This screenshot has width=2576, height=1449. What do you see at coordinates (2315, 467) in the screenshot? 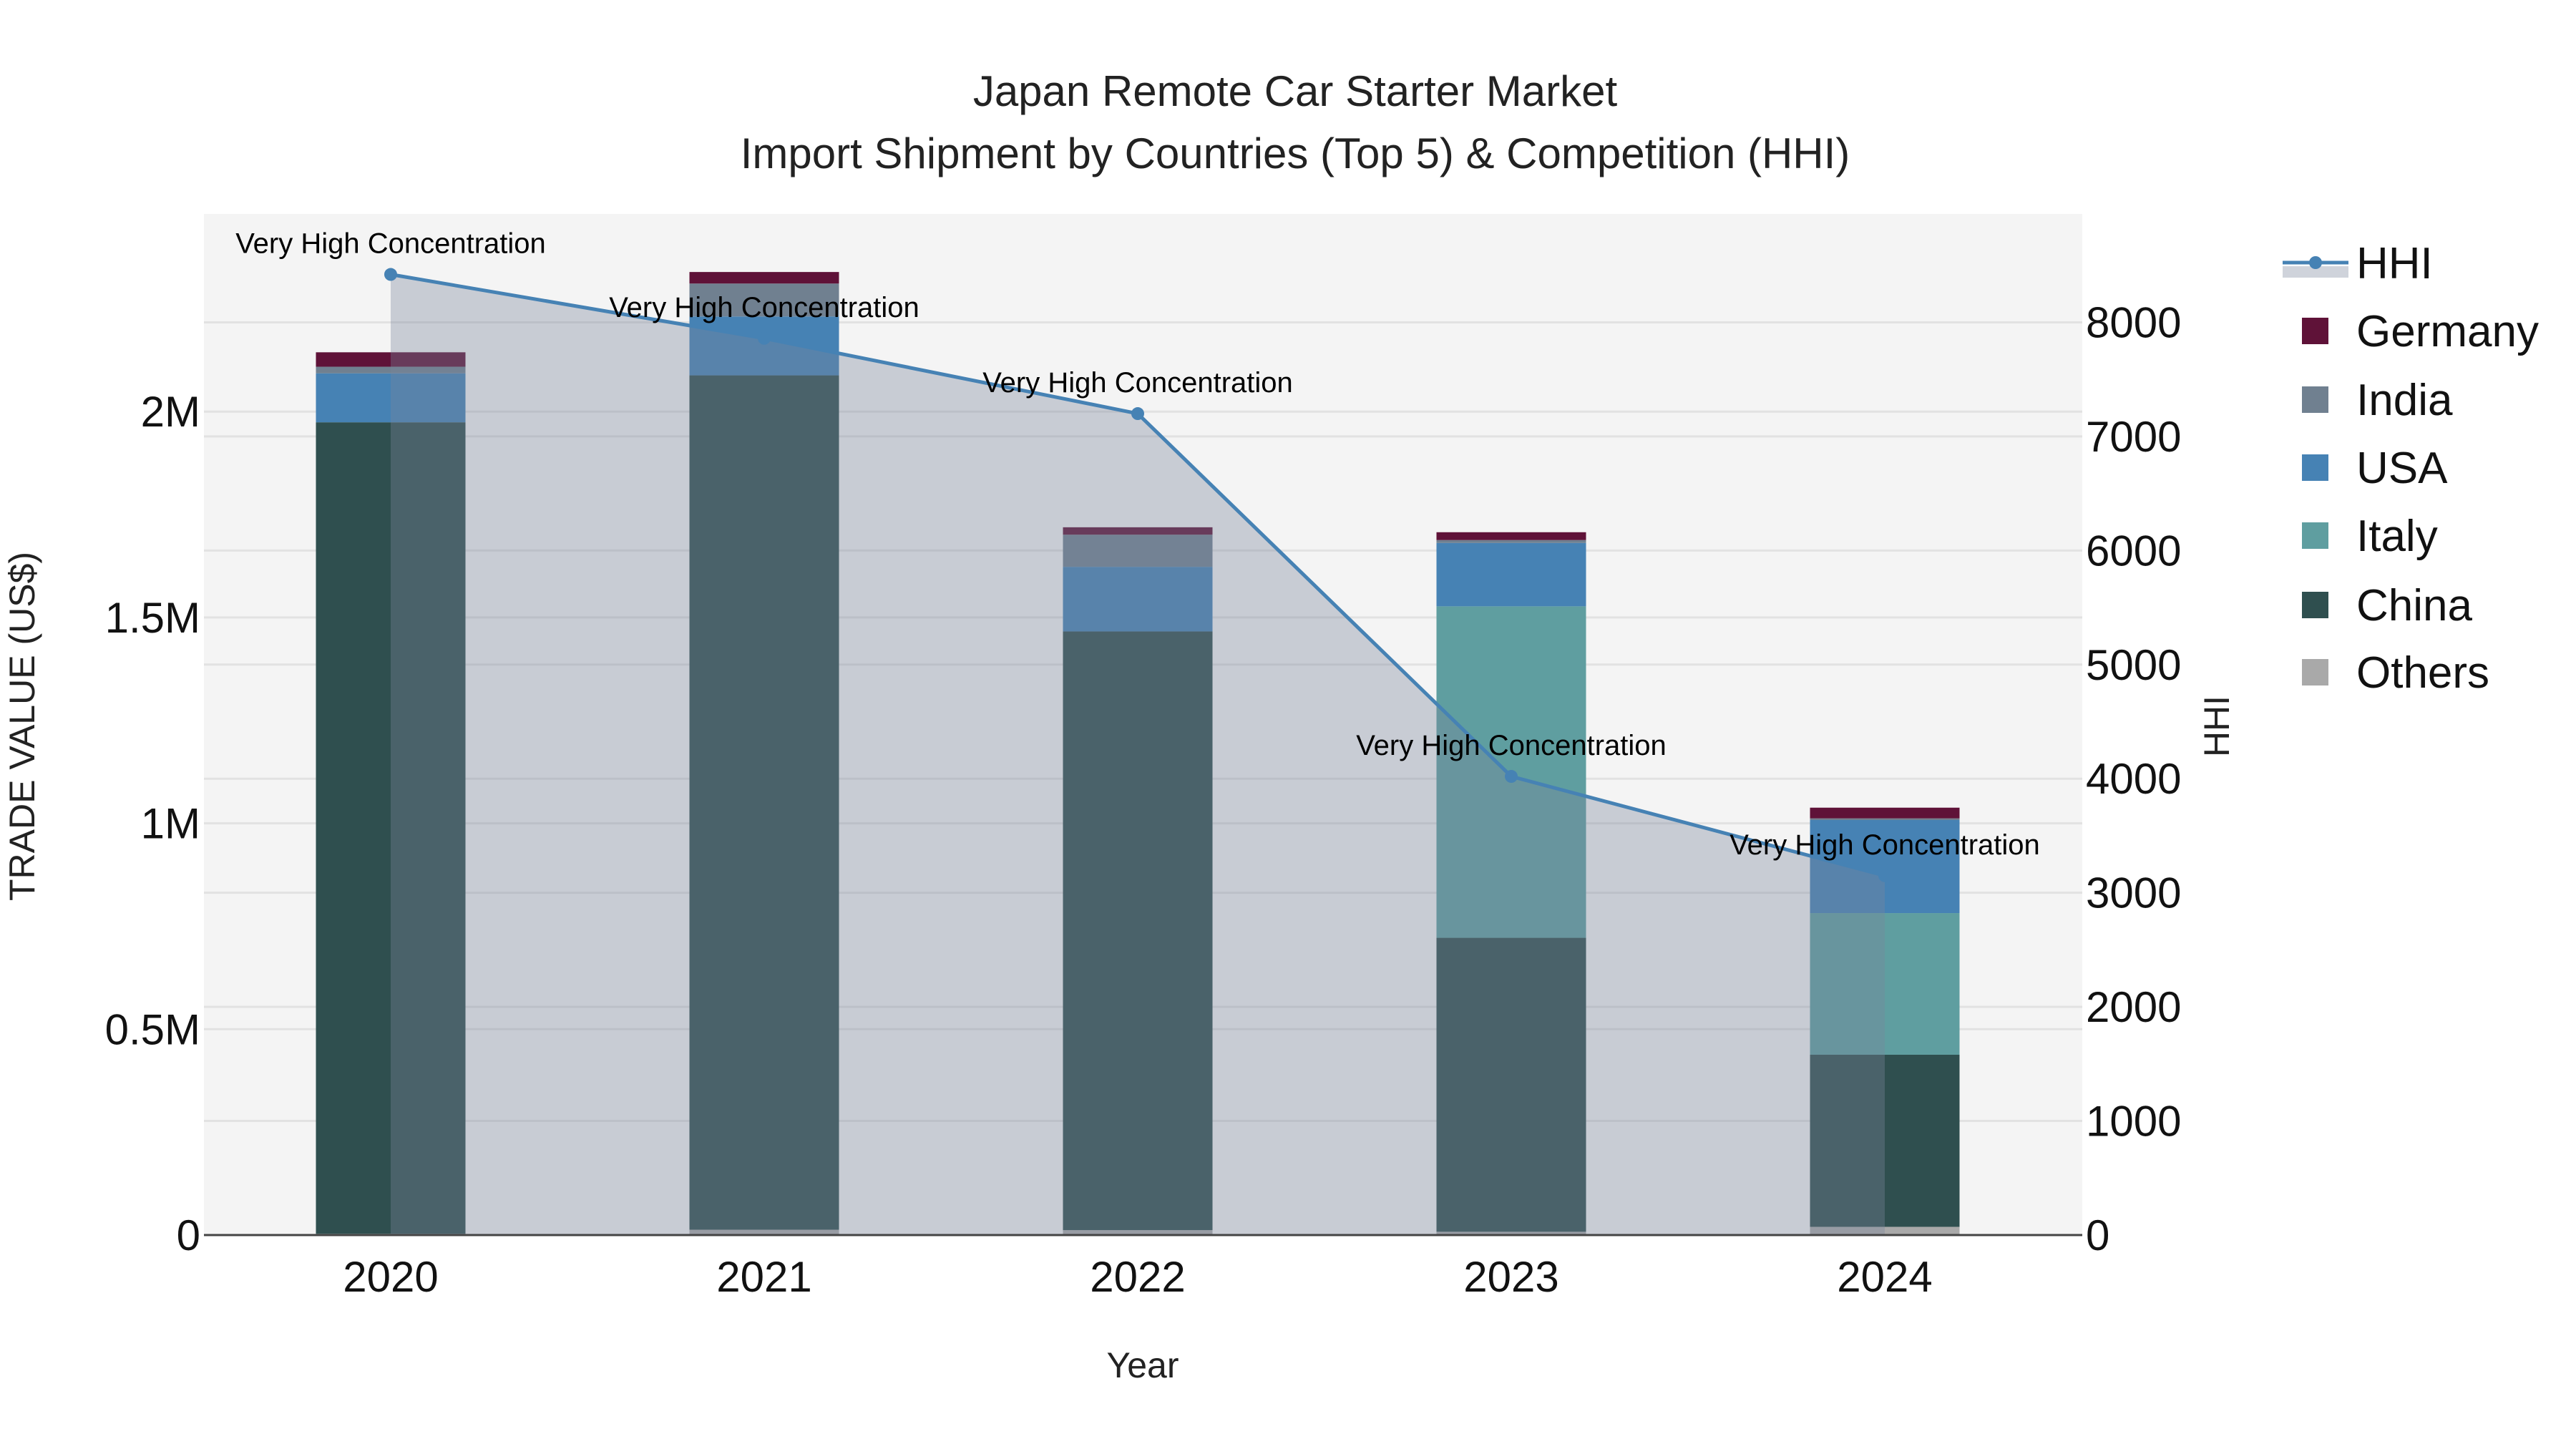
I see `legend-swatch-usa` at bounding box center [2315, 467].